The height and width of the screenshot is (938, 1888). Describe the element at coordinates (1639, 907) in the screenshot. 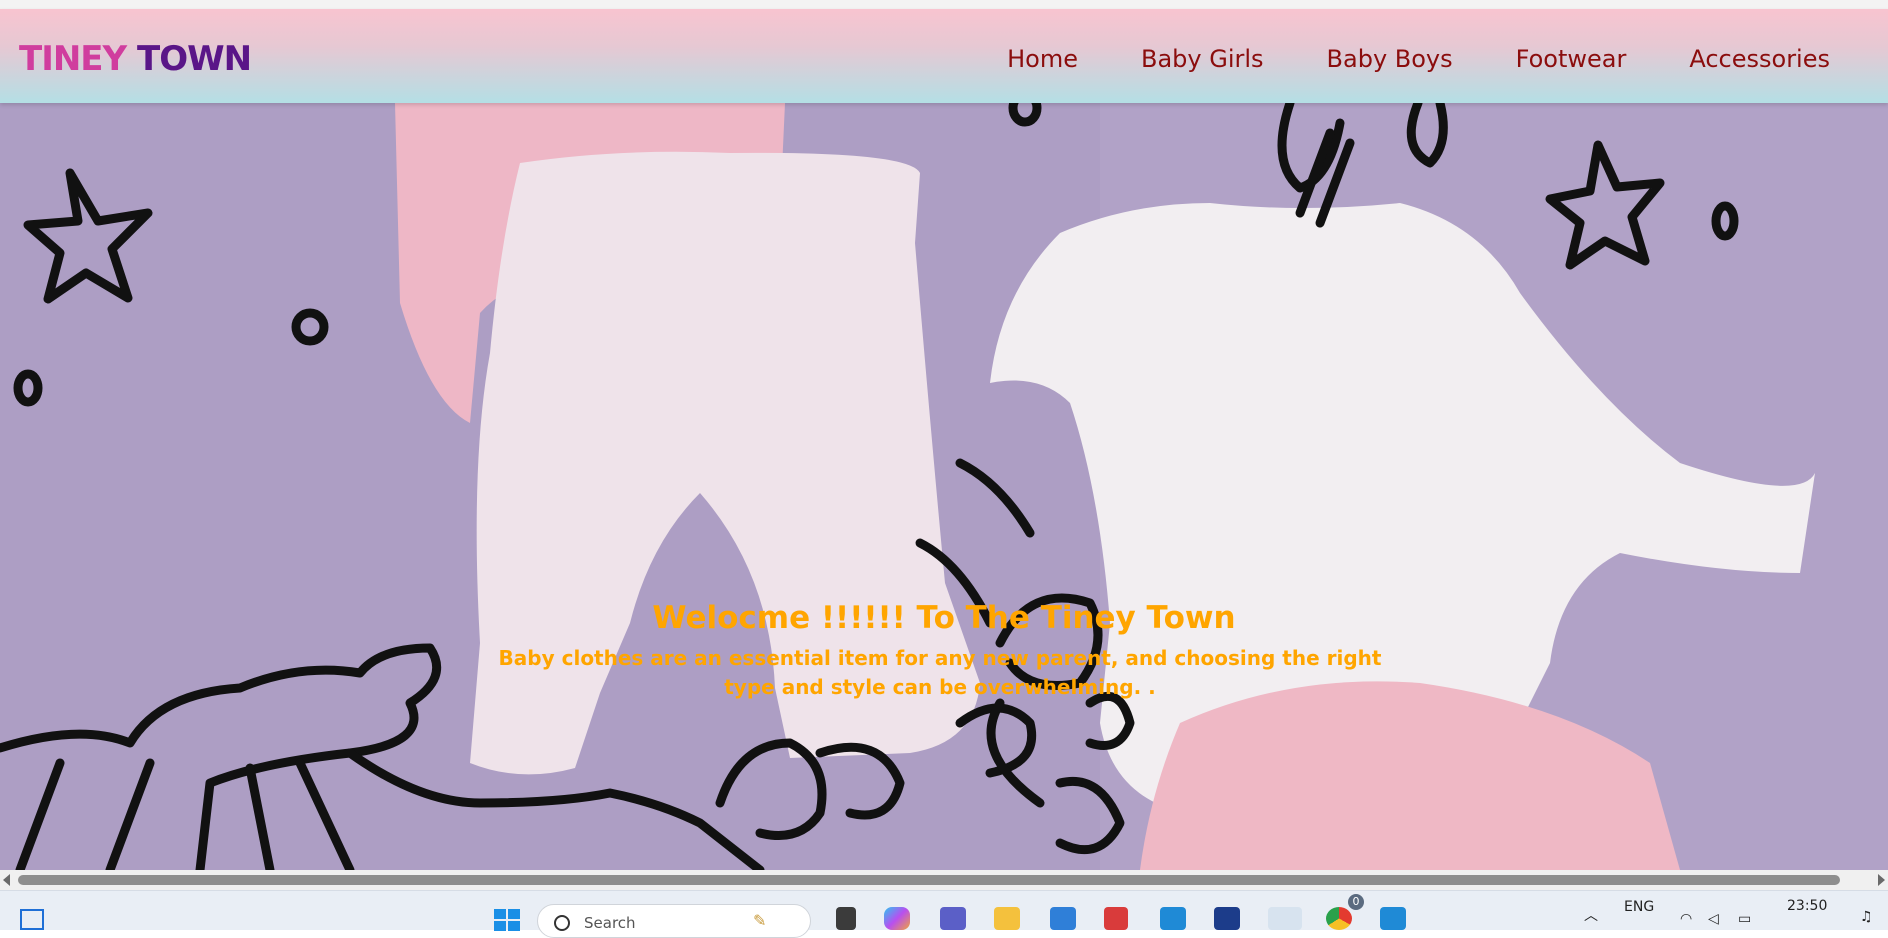

I see `language-indicator: ENG` at that location.